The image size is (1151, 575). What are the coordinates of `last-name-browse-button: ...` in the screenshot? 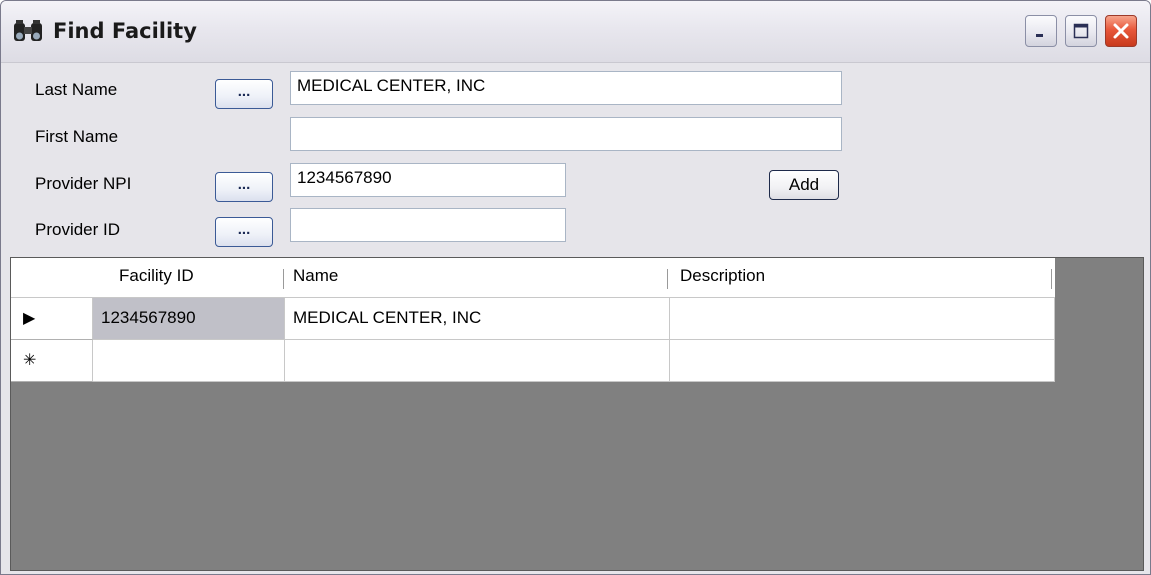 It's located at (244, 94).